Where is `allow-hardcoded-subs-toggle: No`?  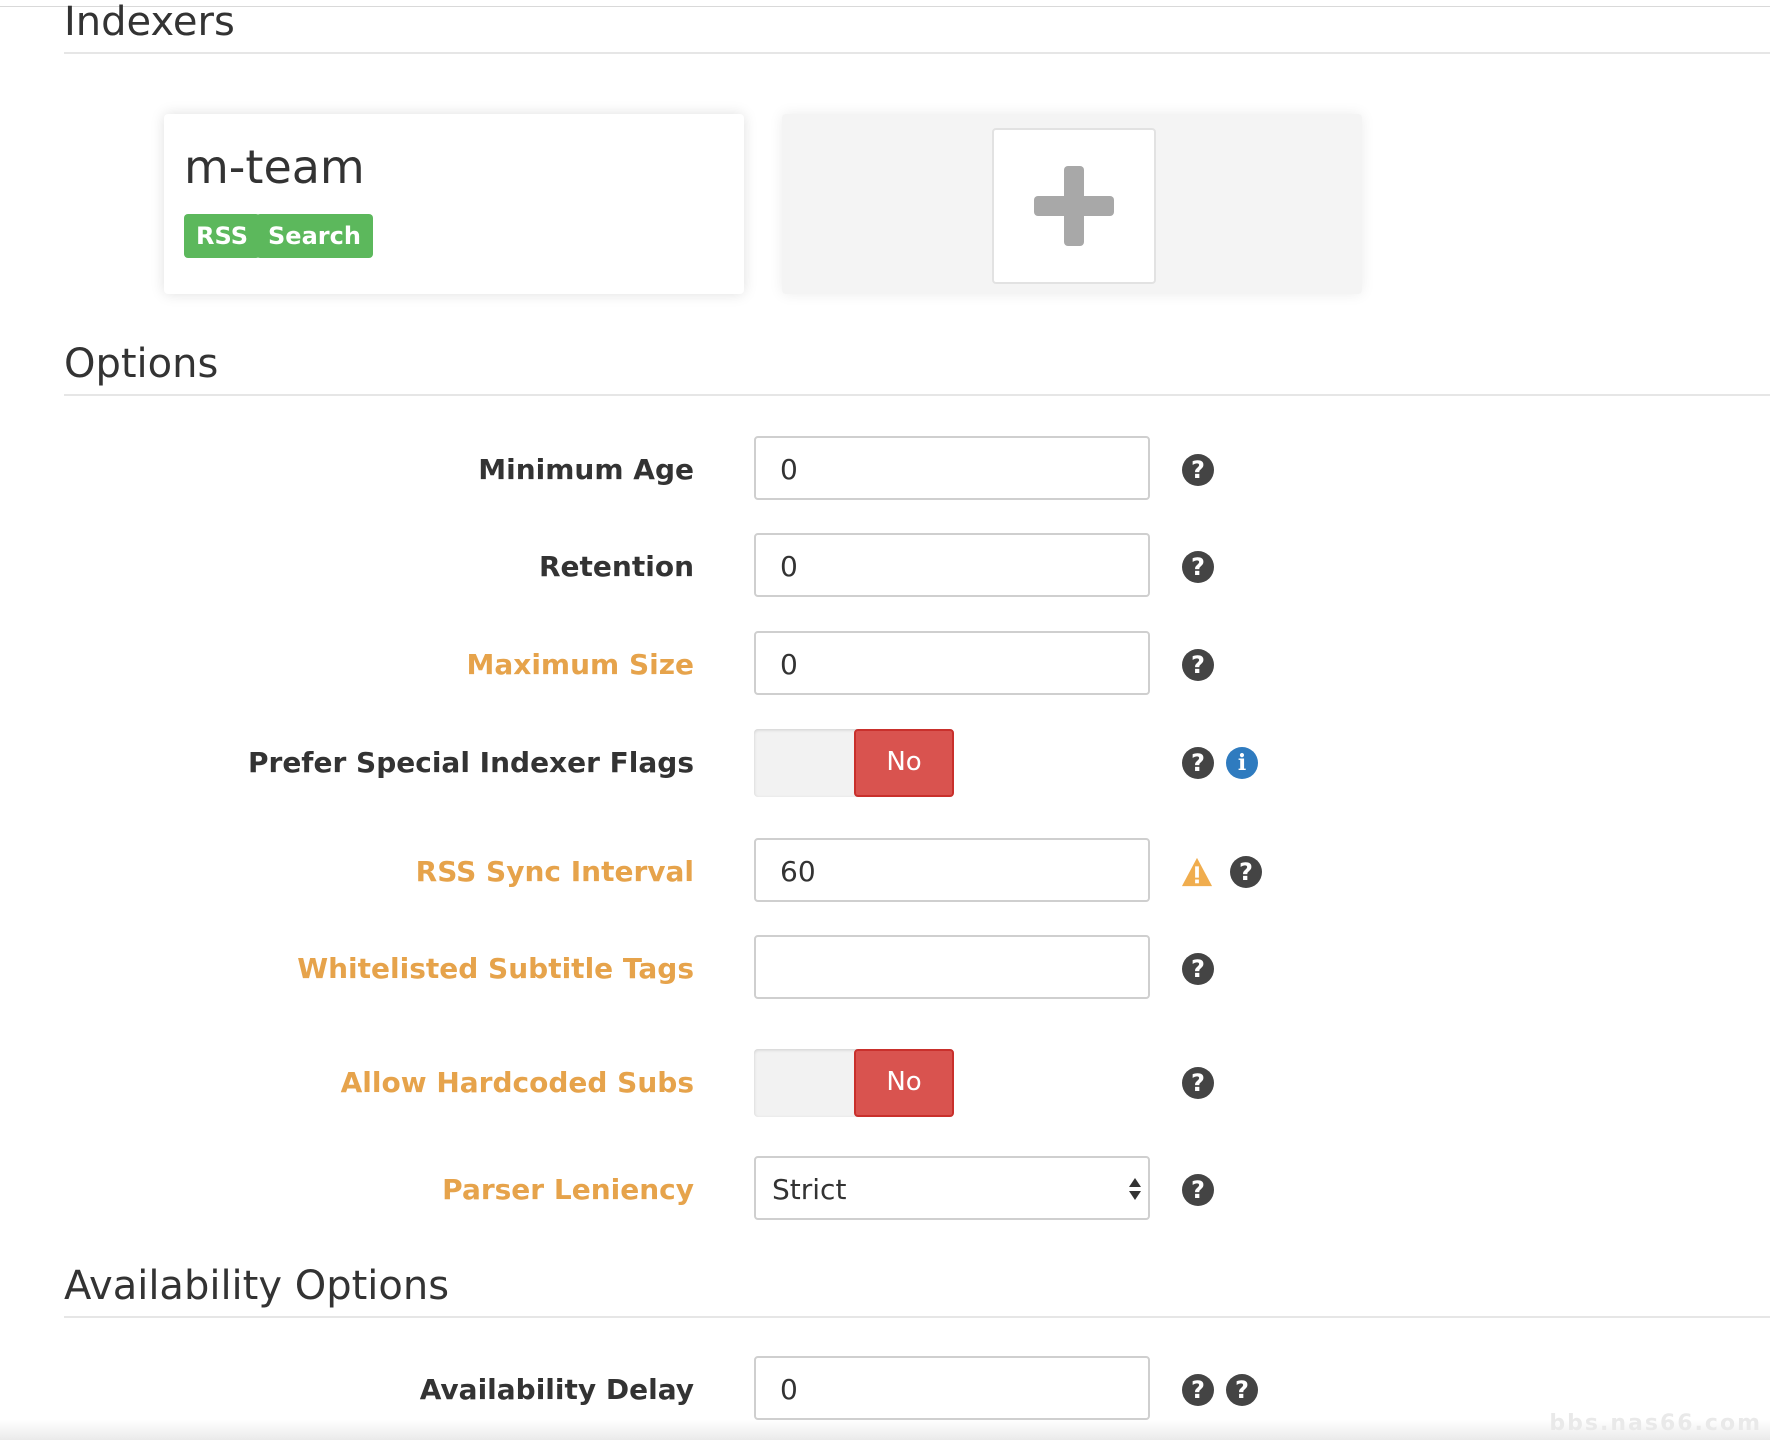 allow-hardcoded-subs-toggle: No is located at coordinates (854, 1083).